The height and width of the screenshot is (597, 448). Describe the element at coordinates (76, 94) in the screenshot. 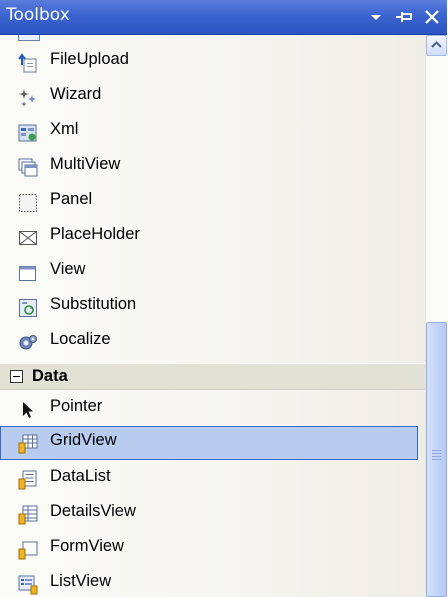

I see `item-label: Wizard` at that location.